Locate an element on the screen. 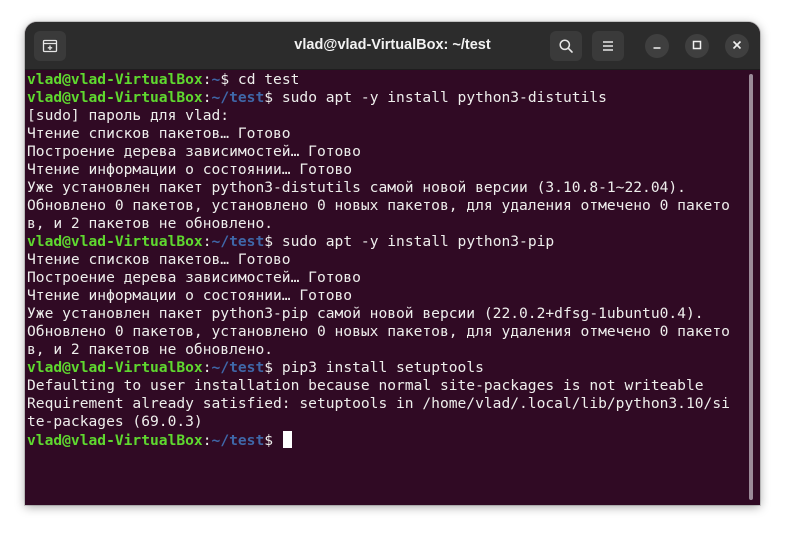 This screenshot has height=533, width=786. prompt-path: ~ is located at coordinates (216, 79).